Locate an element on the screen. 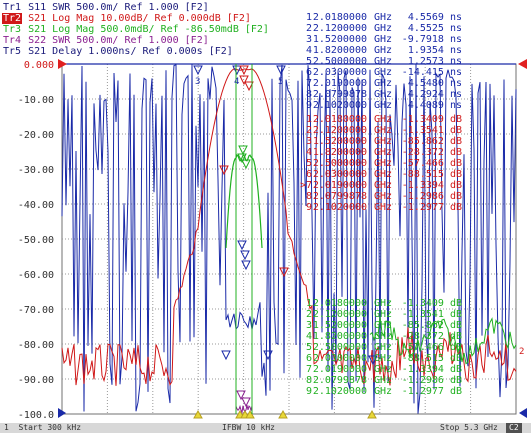 The width and height of the screenshot is (531, 433). trace-row-tr5: Tr5 S21 Delay 1.000ns/ Ref 0.000s [F2] is located at coordinates (117, 51).